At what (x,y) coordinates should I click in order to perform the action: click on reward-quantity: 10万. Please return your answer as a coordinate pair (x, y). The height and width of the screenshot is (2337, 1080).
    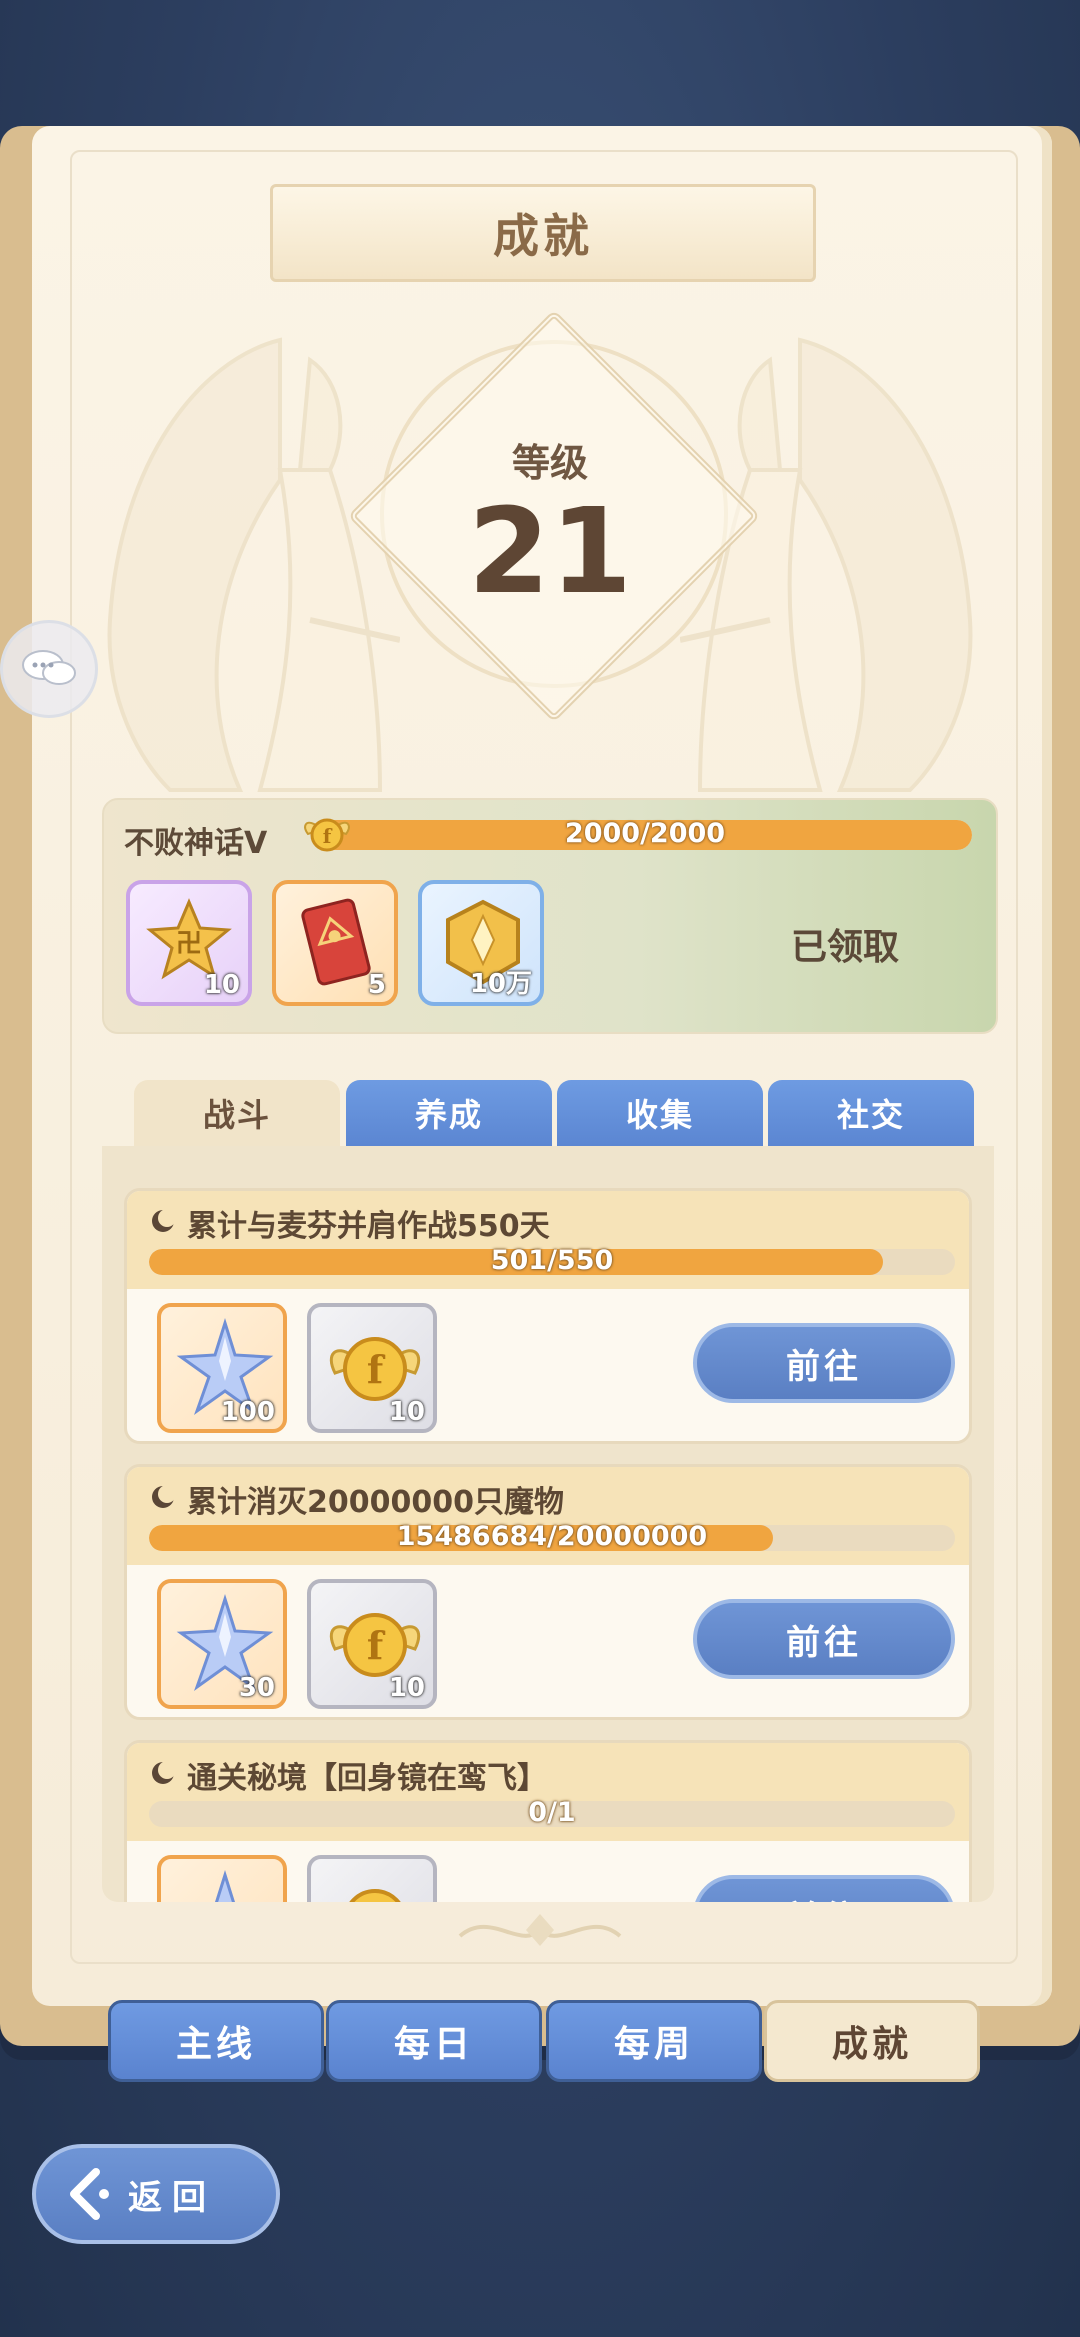
    Looking at the image, I should click on (500, 984).